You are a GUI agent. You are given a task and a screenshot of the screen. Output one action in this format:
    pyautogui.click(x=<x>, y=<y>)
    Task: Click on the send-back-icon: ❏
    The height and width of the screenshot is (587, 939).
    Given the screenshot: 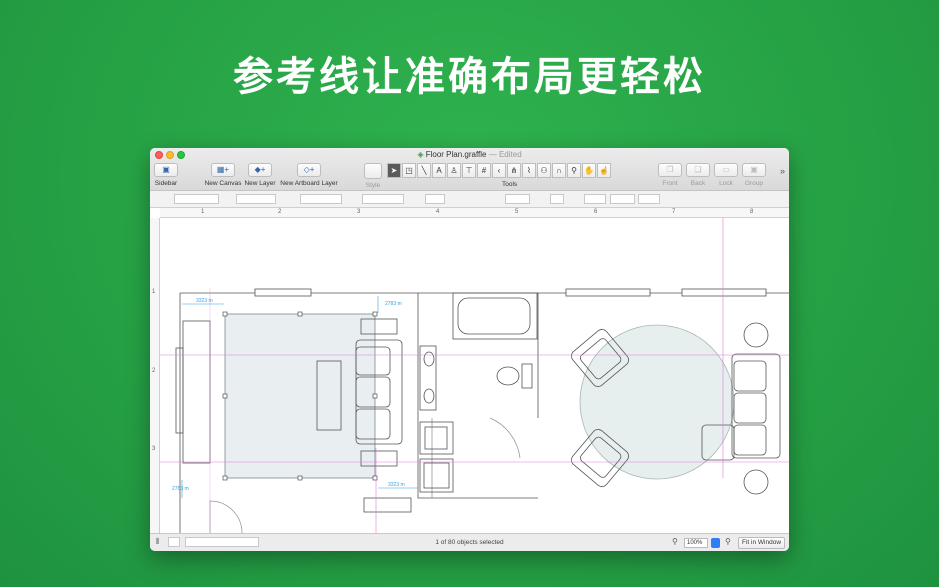 What is the action you would take?
    pyautogui.click(x=698, y=170)
    